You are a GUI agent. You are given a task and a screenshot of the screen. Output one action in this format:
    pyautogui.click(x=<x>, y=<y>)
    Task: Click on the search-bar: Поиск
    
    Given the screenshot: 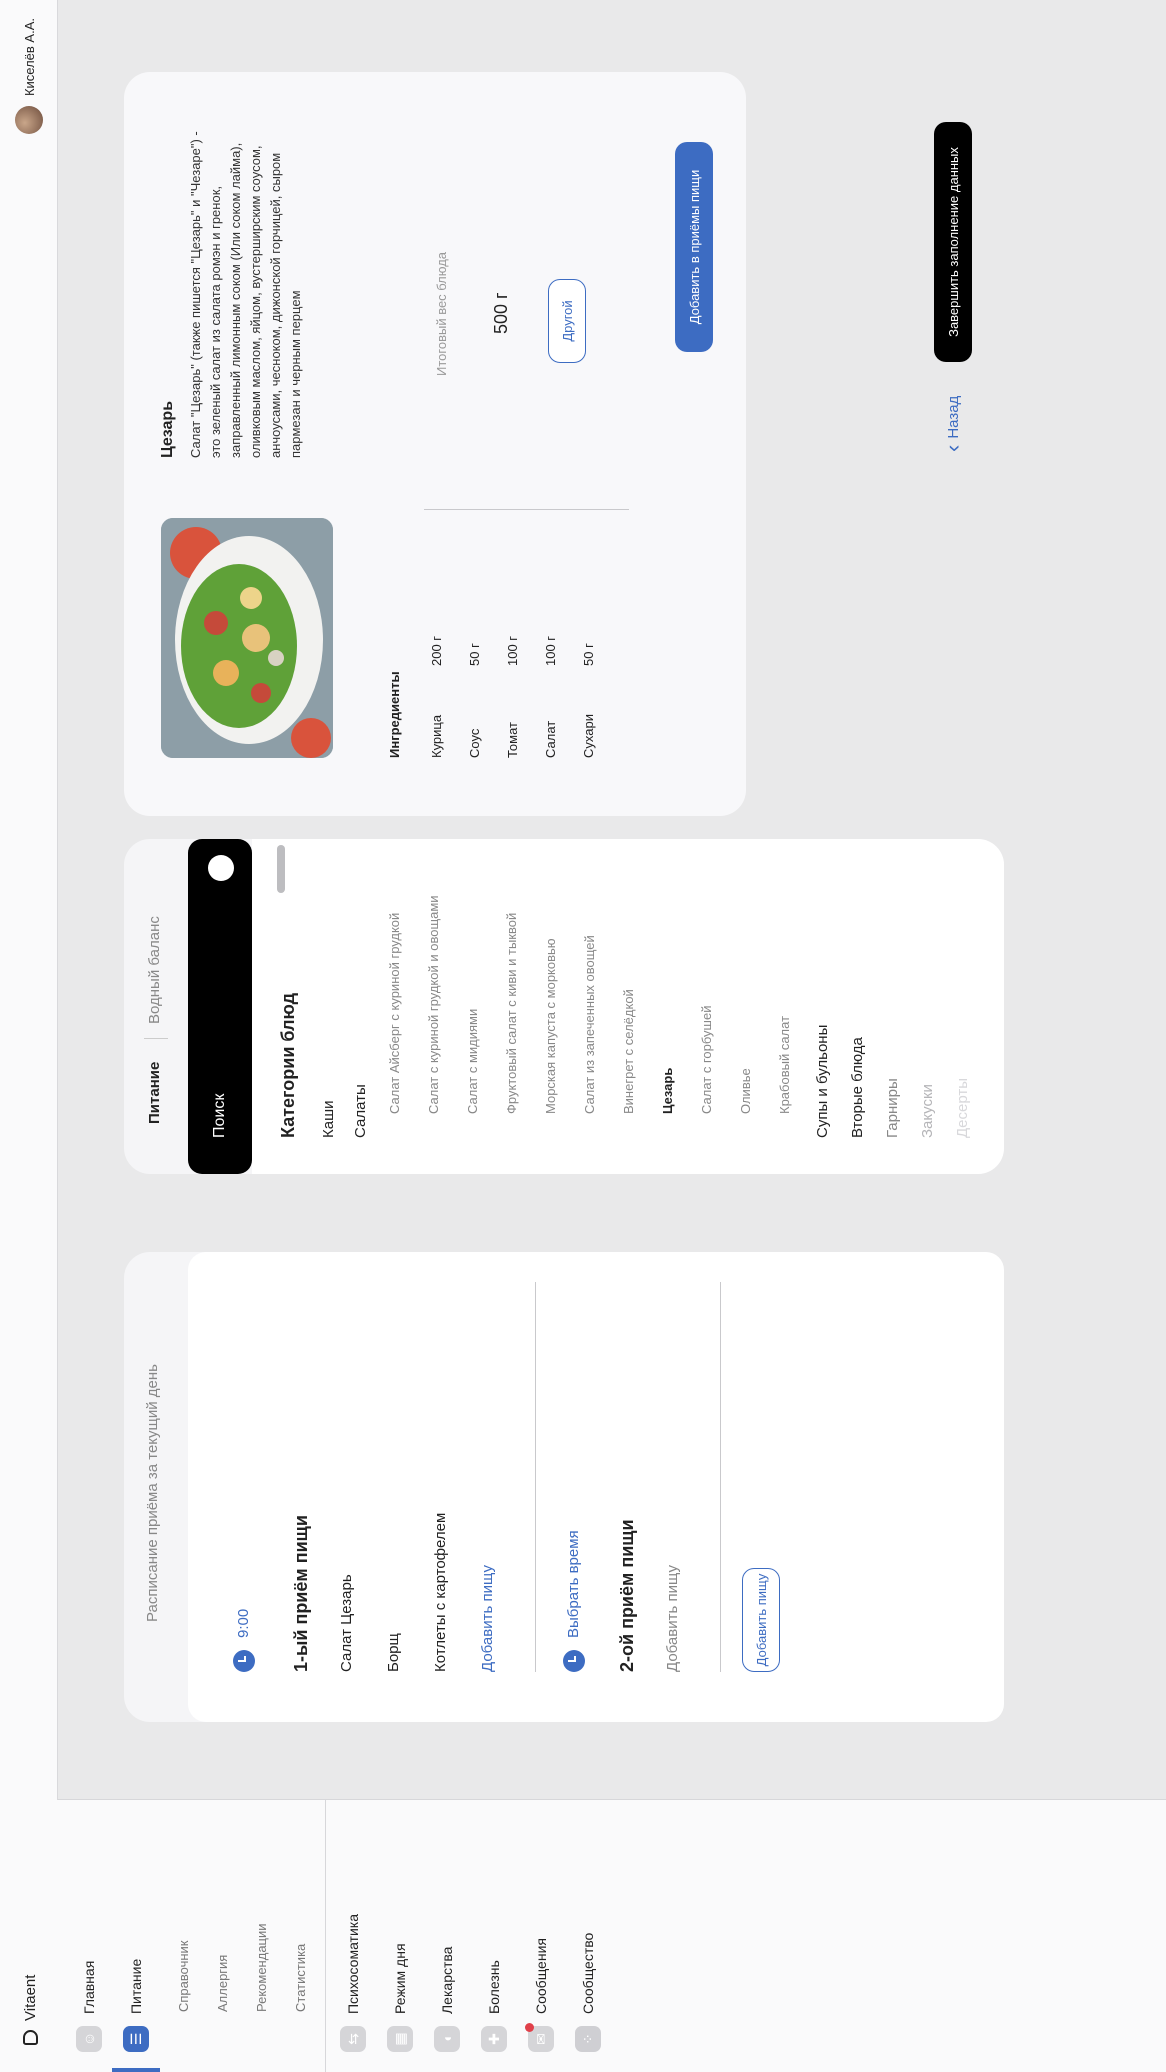 What is the action you would take?
    pyautogui.click(x=220, y=1006)
    